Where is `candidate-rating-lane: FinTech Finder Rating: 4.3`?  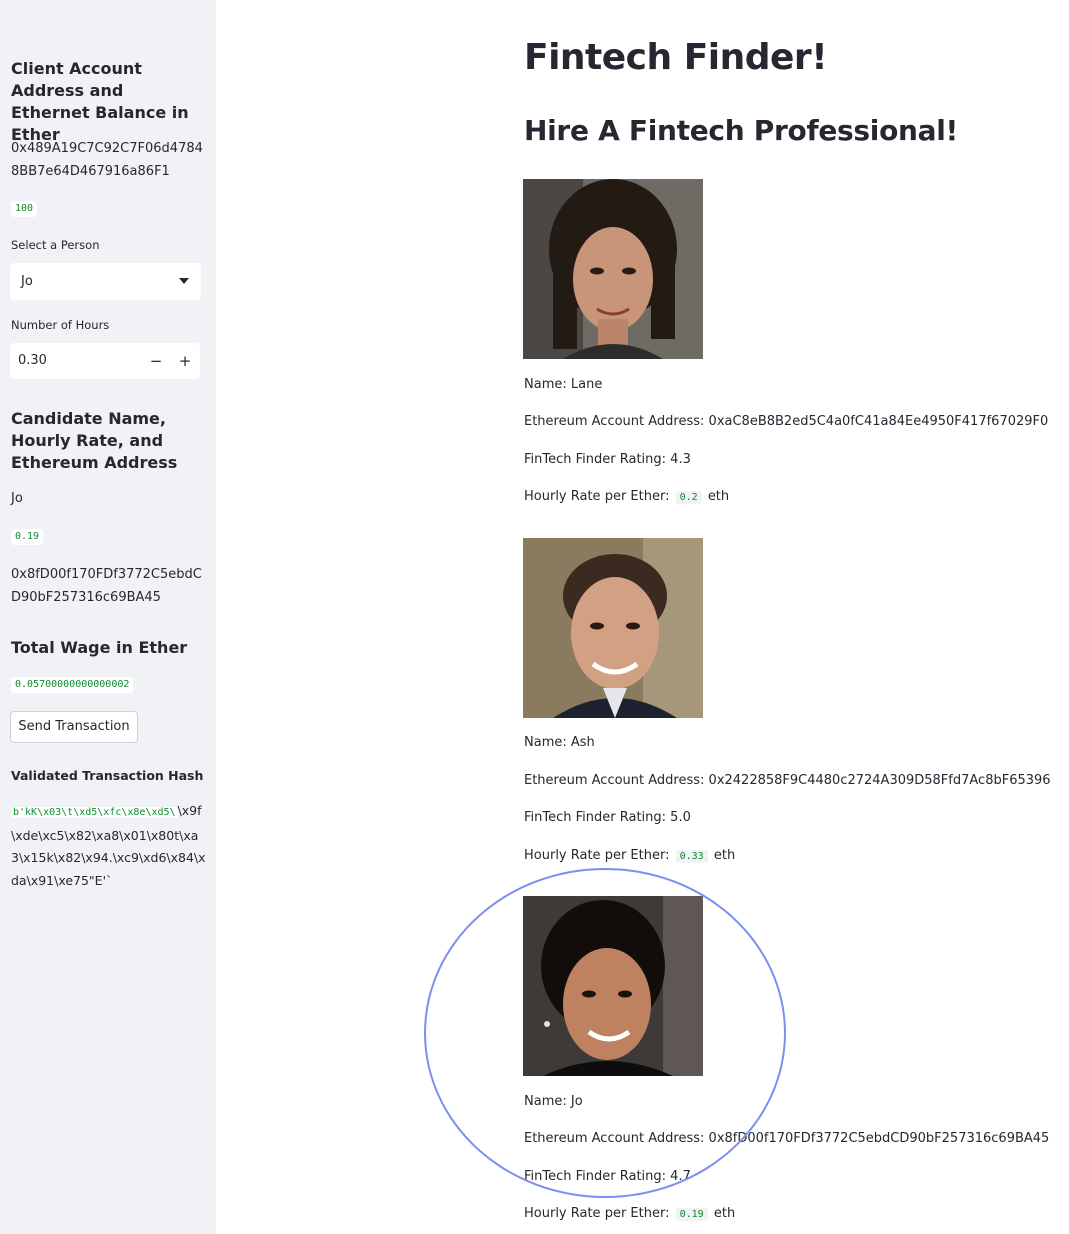
candidate-rating-lane: FinTech Finder Rating: 4.3 is located at coordinates (607, 459).